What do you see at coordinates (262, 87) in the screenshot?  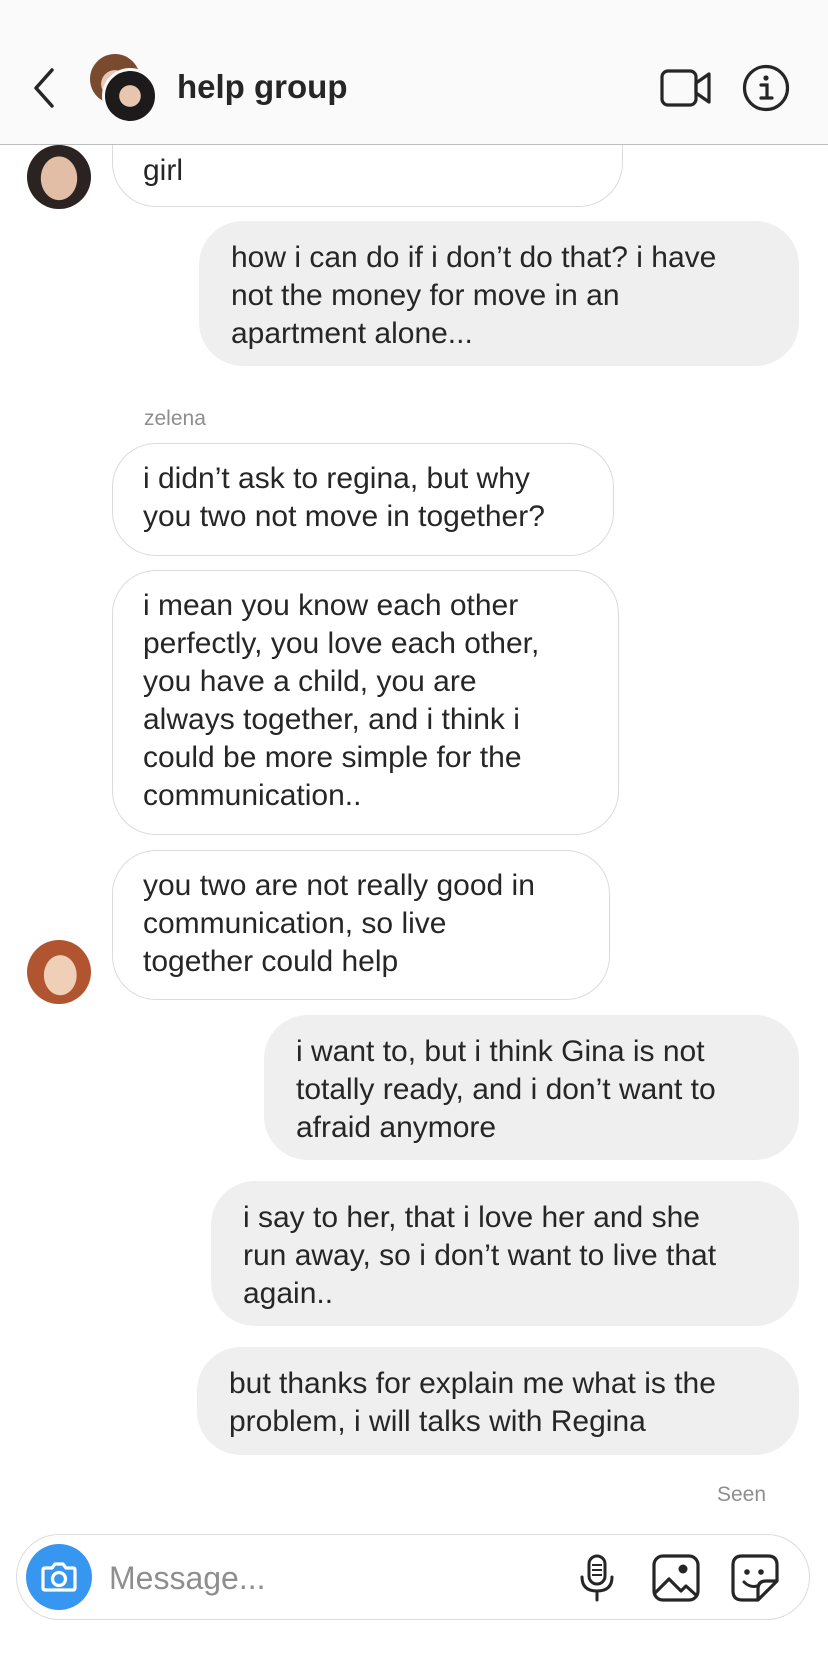 I see `chat-title: help group` at bounding box center [262, 87].